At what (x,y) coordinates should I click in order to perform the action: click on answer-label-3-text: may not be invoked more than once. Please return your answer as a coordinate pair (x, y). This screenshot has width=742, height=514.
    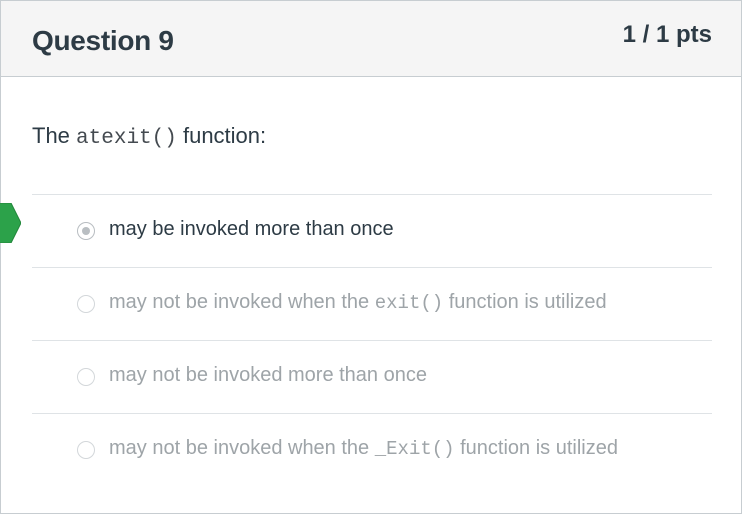
    Looking at the image, I should click on (268, 375).